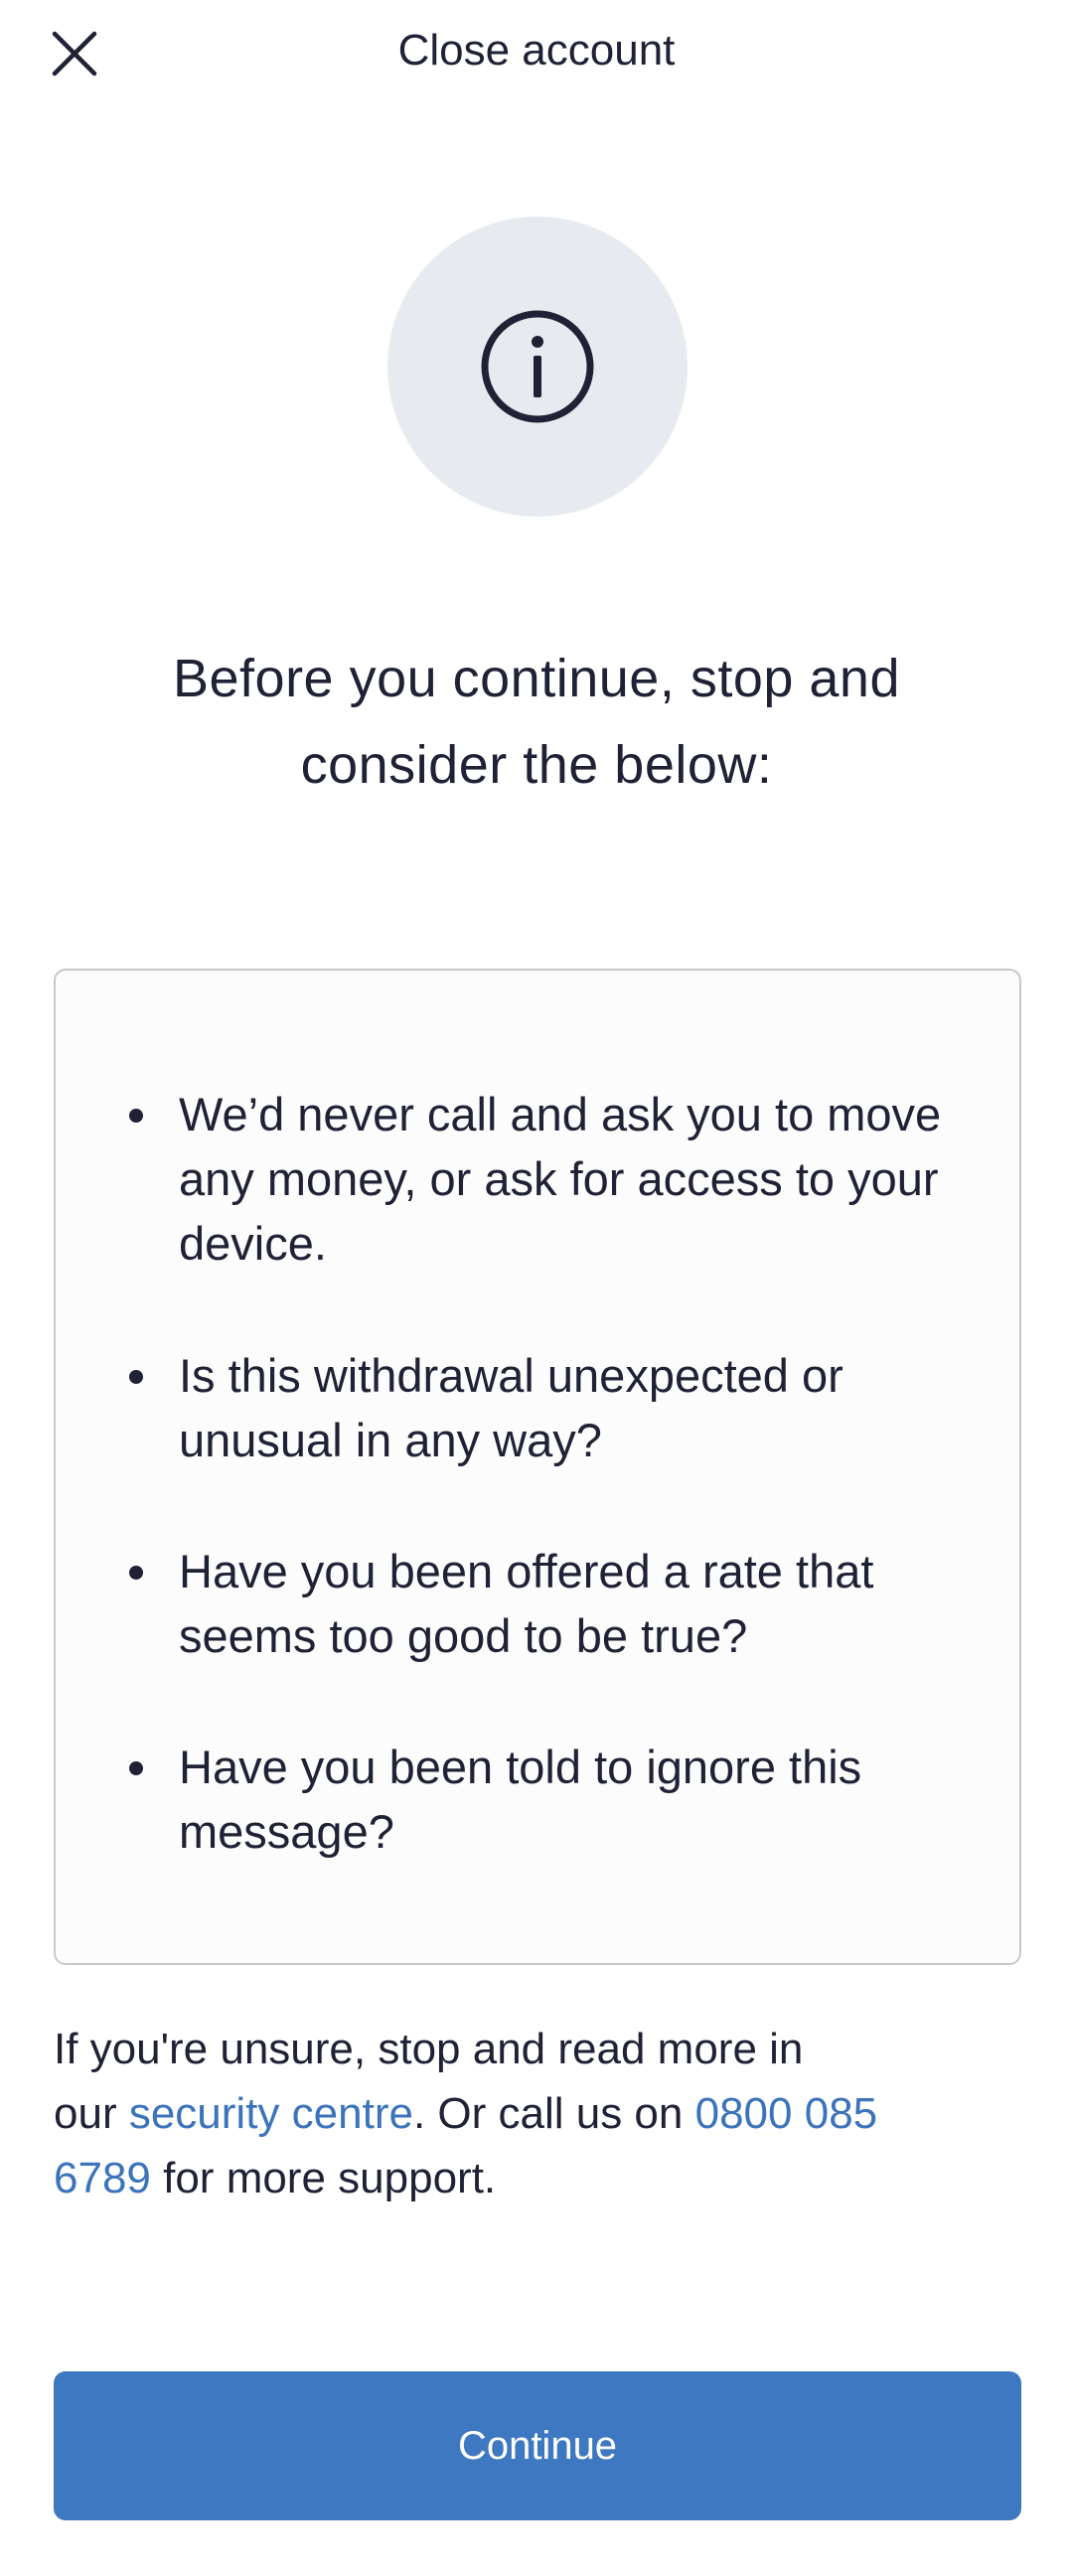  Describe the element at coordinates (102, 2178) in the screenshot. I see `phone-number-part-2: 6789` at that location.